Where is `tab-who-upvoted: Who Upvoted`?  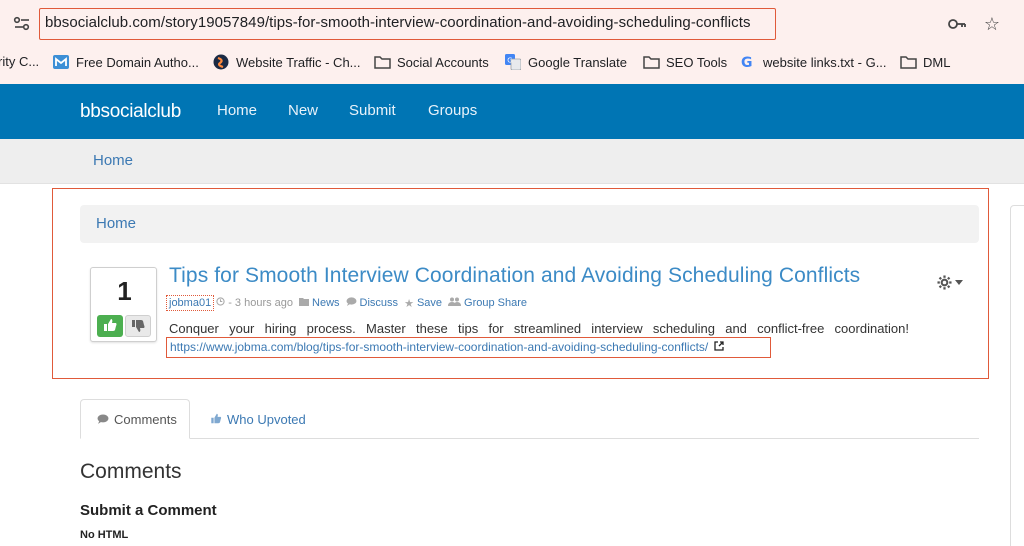
tab-who-upvoted: Who Upvoted is located at coordinates (258, 419).